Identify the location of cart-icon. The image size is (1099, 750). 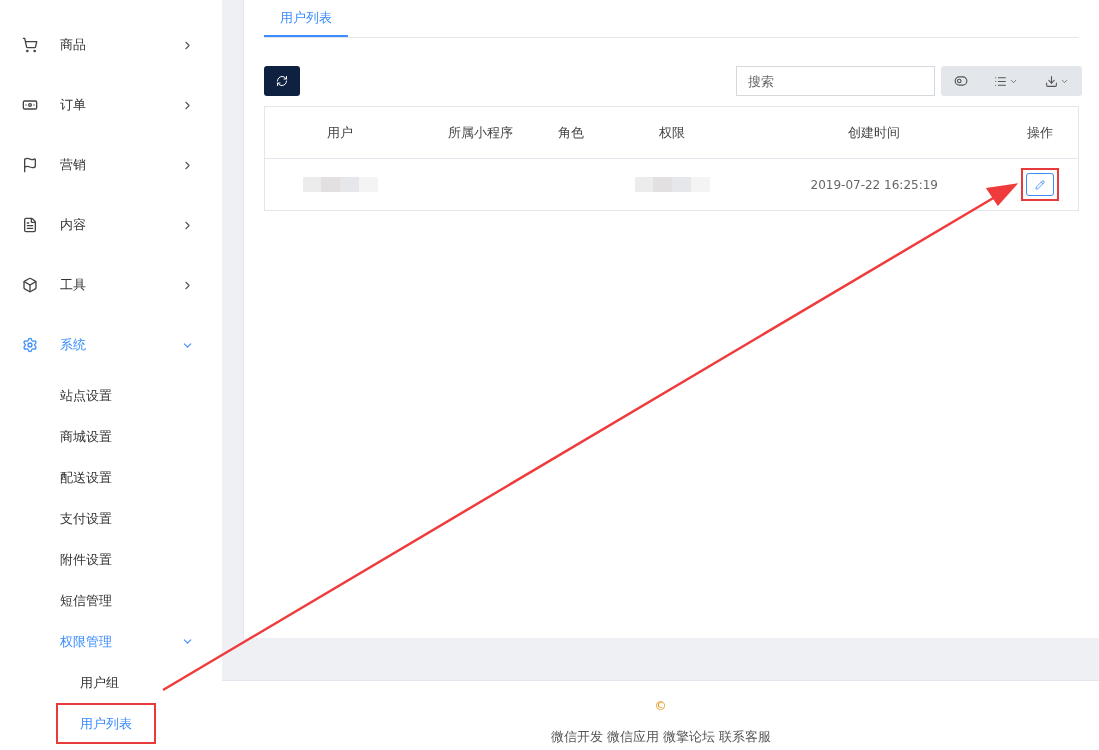
(30, 45).